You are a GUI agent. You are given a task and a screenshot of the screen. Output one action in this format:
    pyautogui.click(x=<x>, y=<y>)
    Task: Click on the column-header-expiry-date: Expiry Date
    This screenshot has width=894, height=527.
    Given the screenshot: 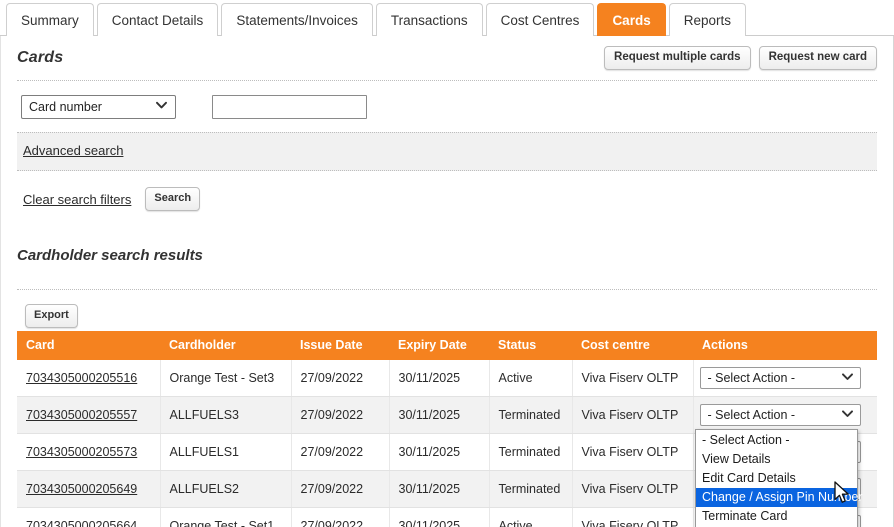 What is the action you would take?
    pyautogui.click(x=439, y=345)
    